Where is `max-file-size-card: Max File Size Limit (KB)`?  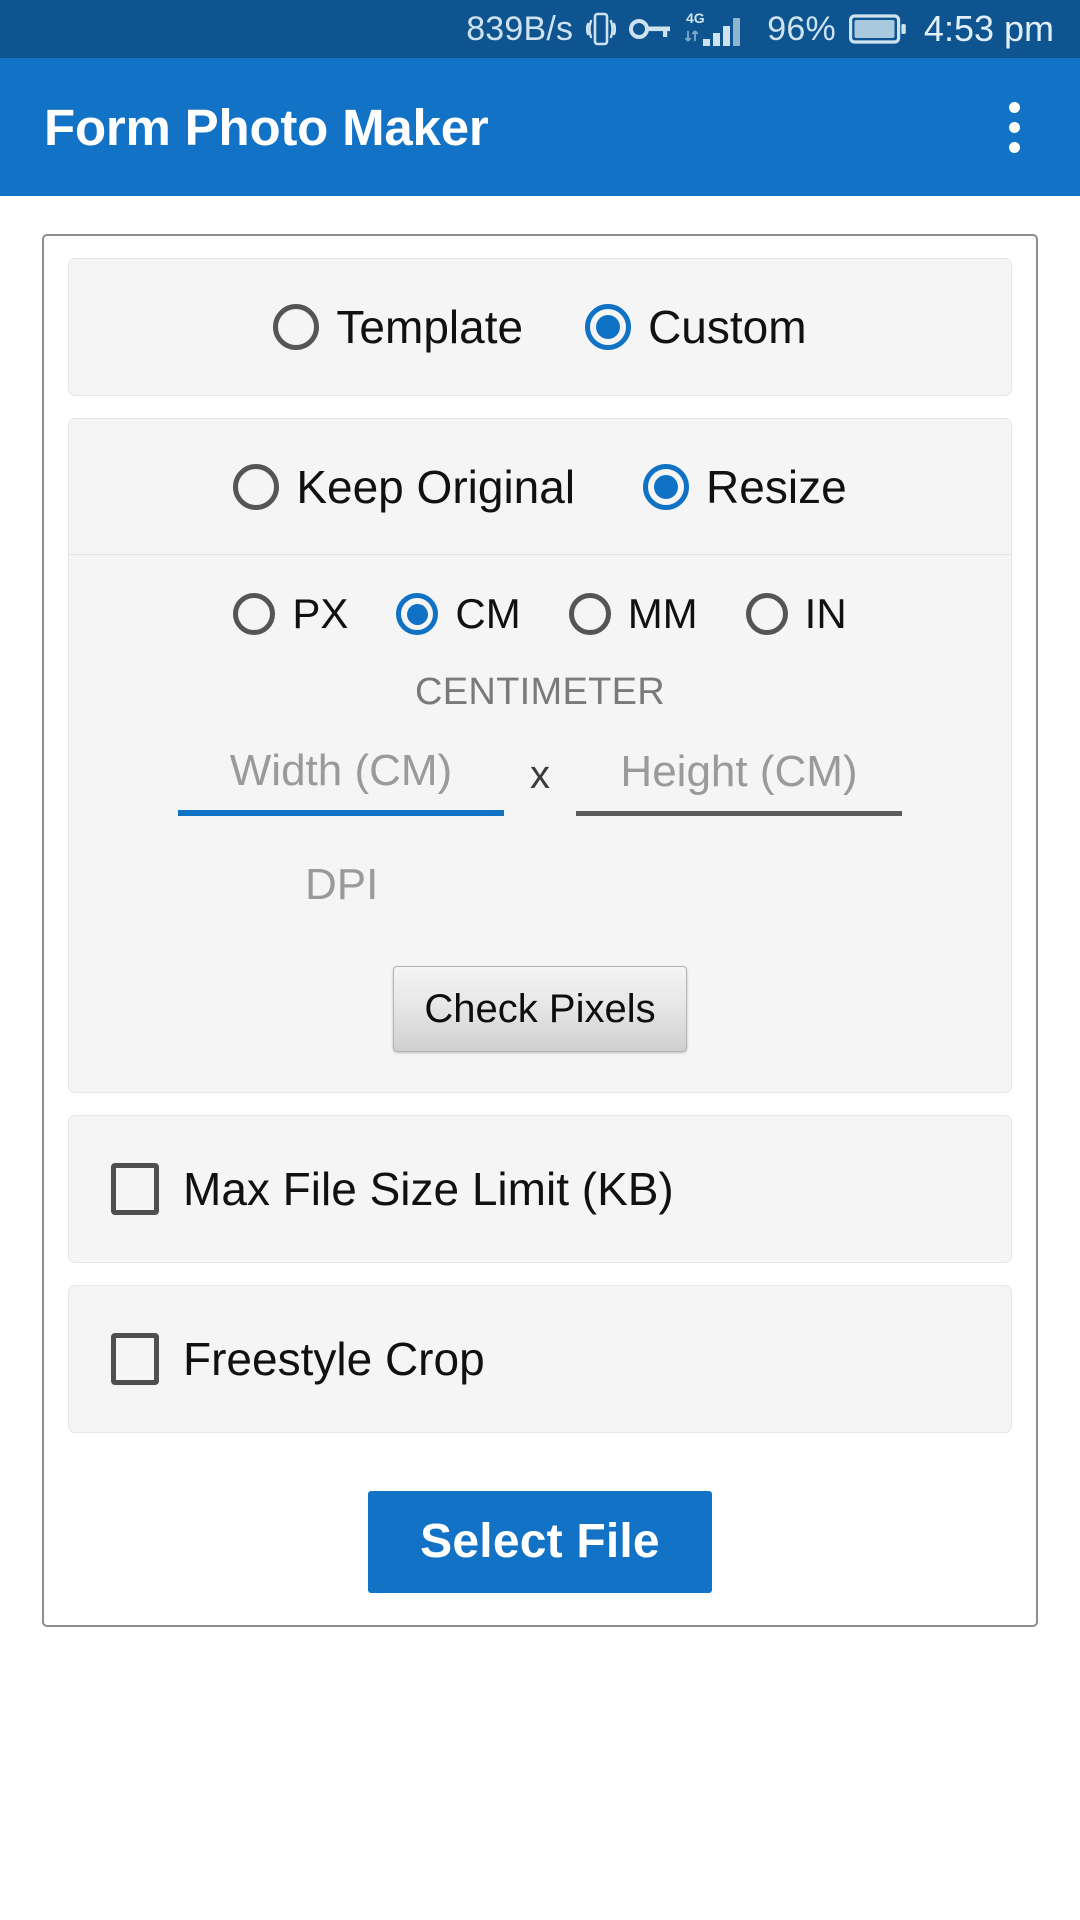
max-file-size-card: Max File Size Limit (KB) is located at coordinates (540, 1189).